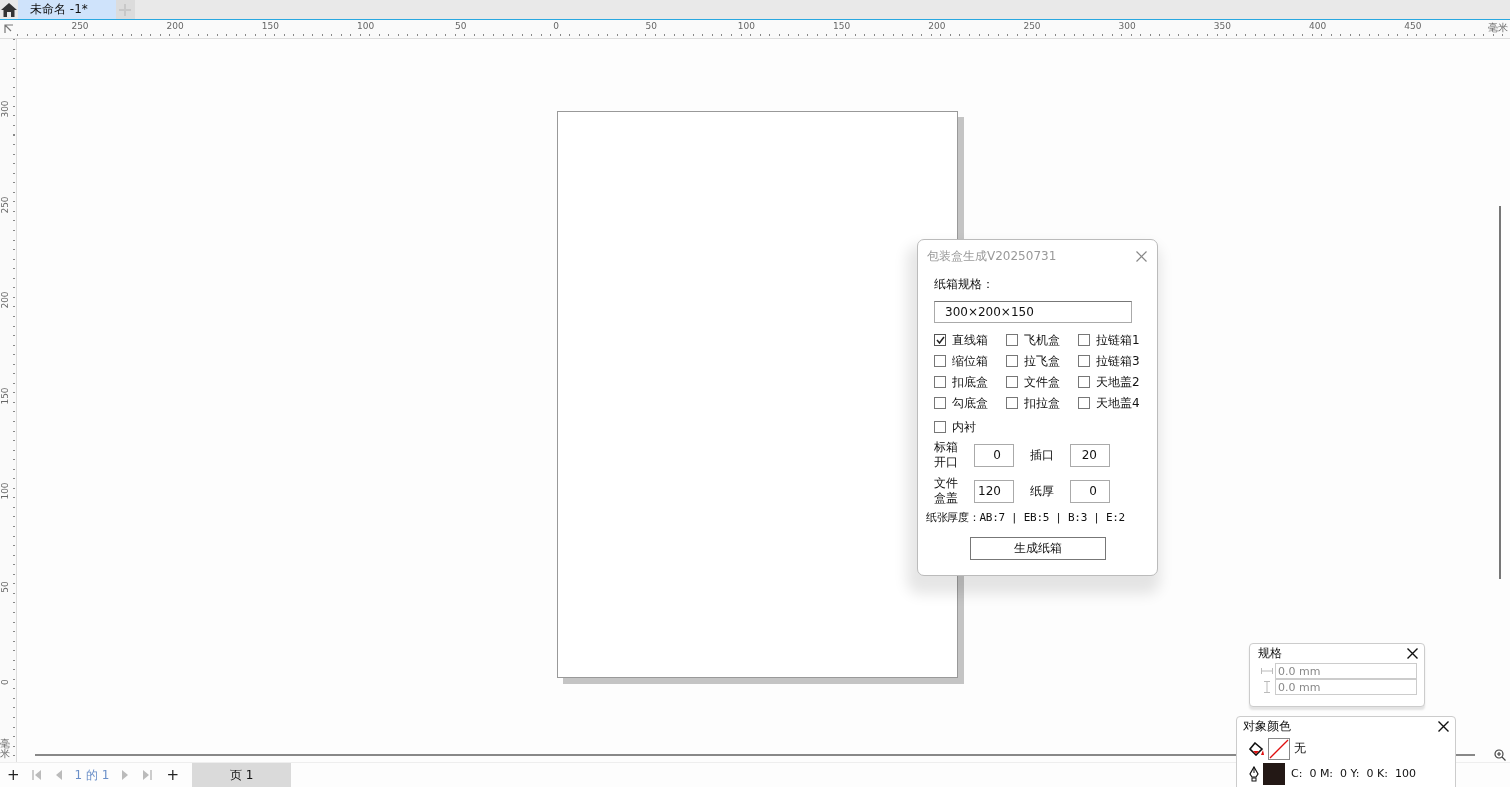 Image resolution: width=1510 pixels, height=787 pixels. Describe the element at coordinates (1042, 340) in the screenshot. I see `checkbox-option: 飞机盒` at that location.